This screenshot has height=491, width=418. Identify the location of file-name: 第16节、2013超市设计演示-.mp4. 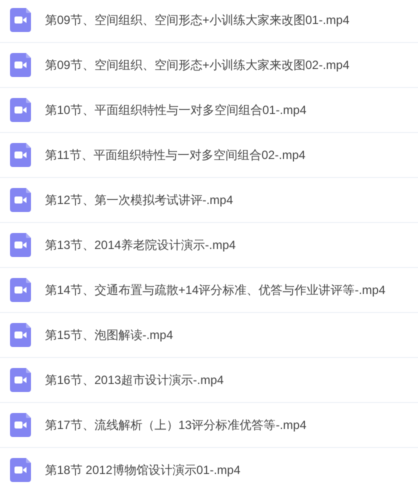
(134, 380).